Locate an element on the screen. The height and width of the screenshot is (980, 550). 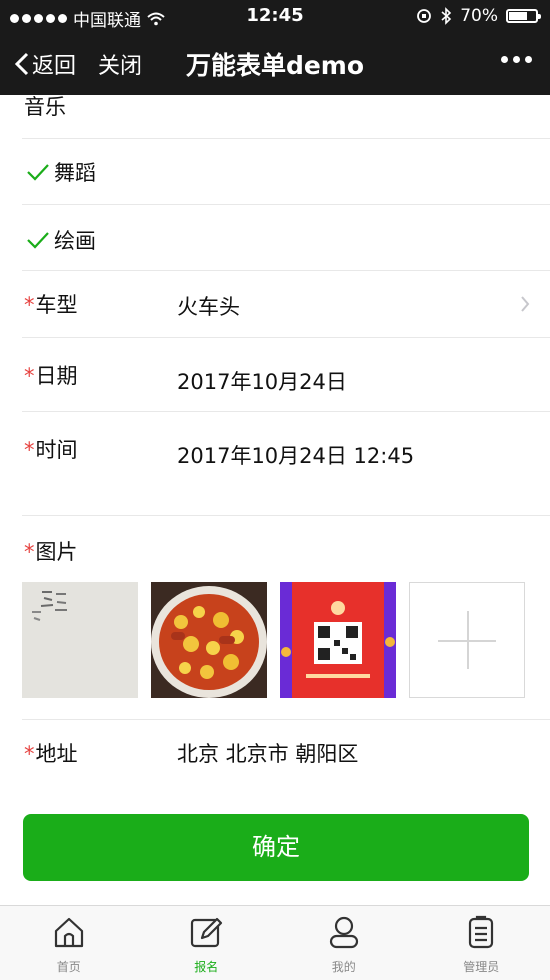
time-value: 2017年10月24日 12:45 is located at coordinates (296, 456).